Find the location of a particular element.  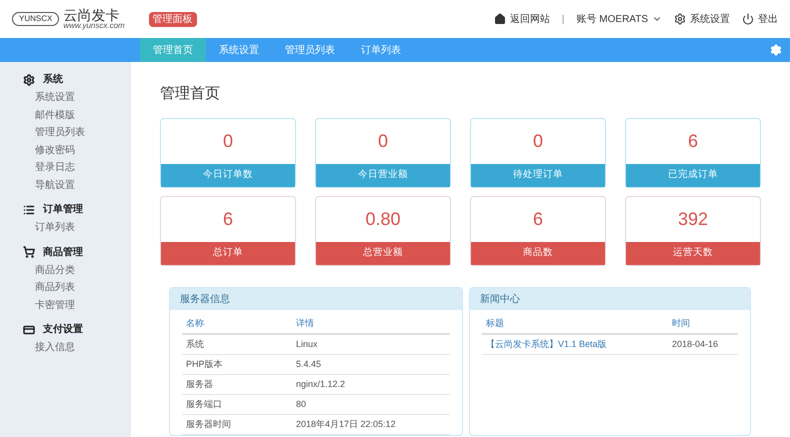

stat-label: 运营天数 is located at coordinates (693, 253).